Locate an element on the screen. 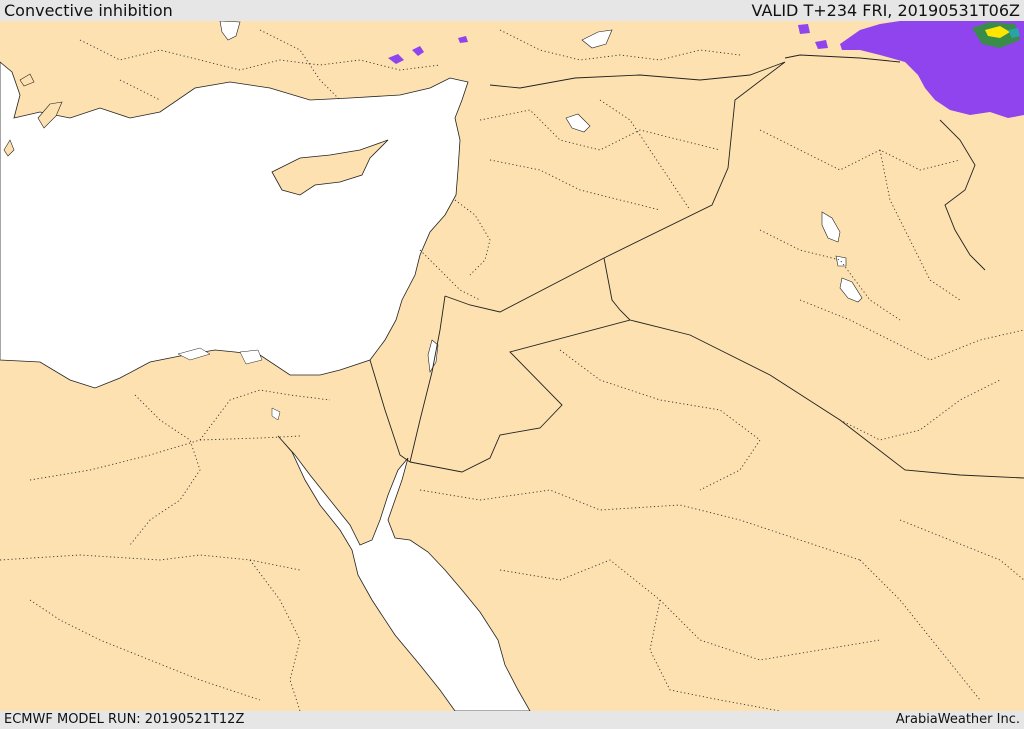 The image size is (1024, 729). lake-habbaniyah is located at coordinates (841, 261).